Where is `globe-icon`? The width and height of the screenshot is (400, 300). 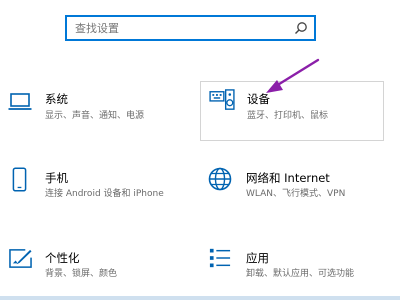 globe-icon is located at coordinates (220, 179).